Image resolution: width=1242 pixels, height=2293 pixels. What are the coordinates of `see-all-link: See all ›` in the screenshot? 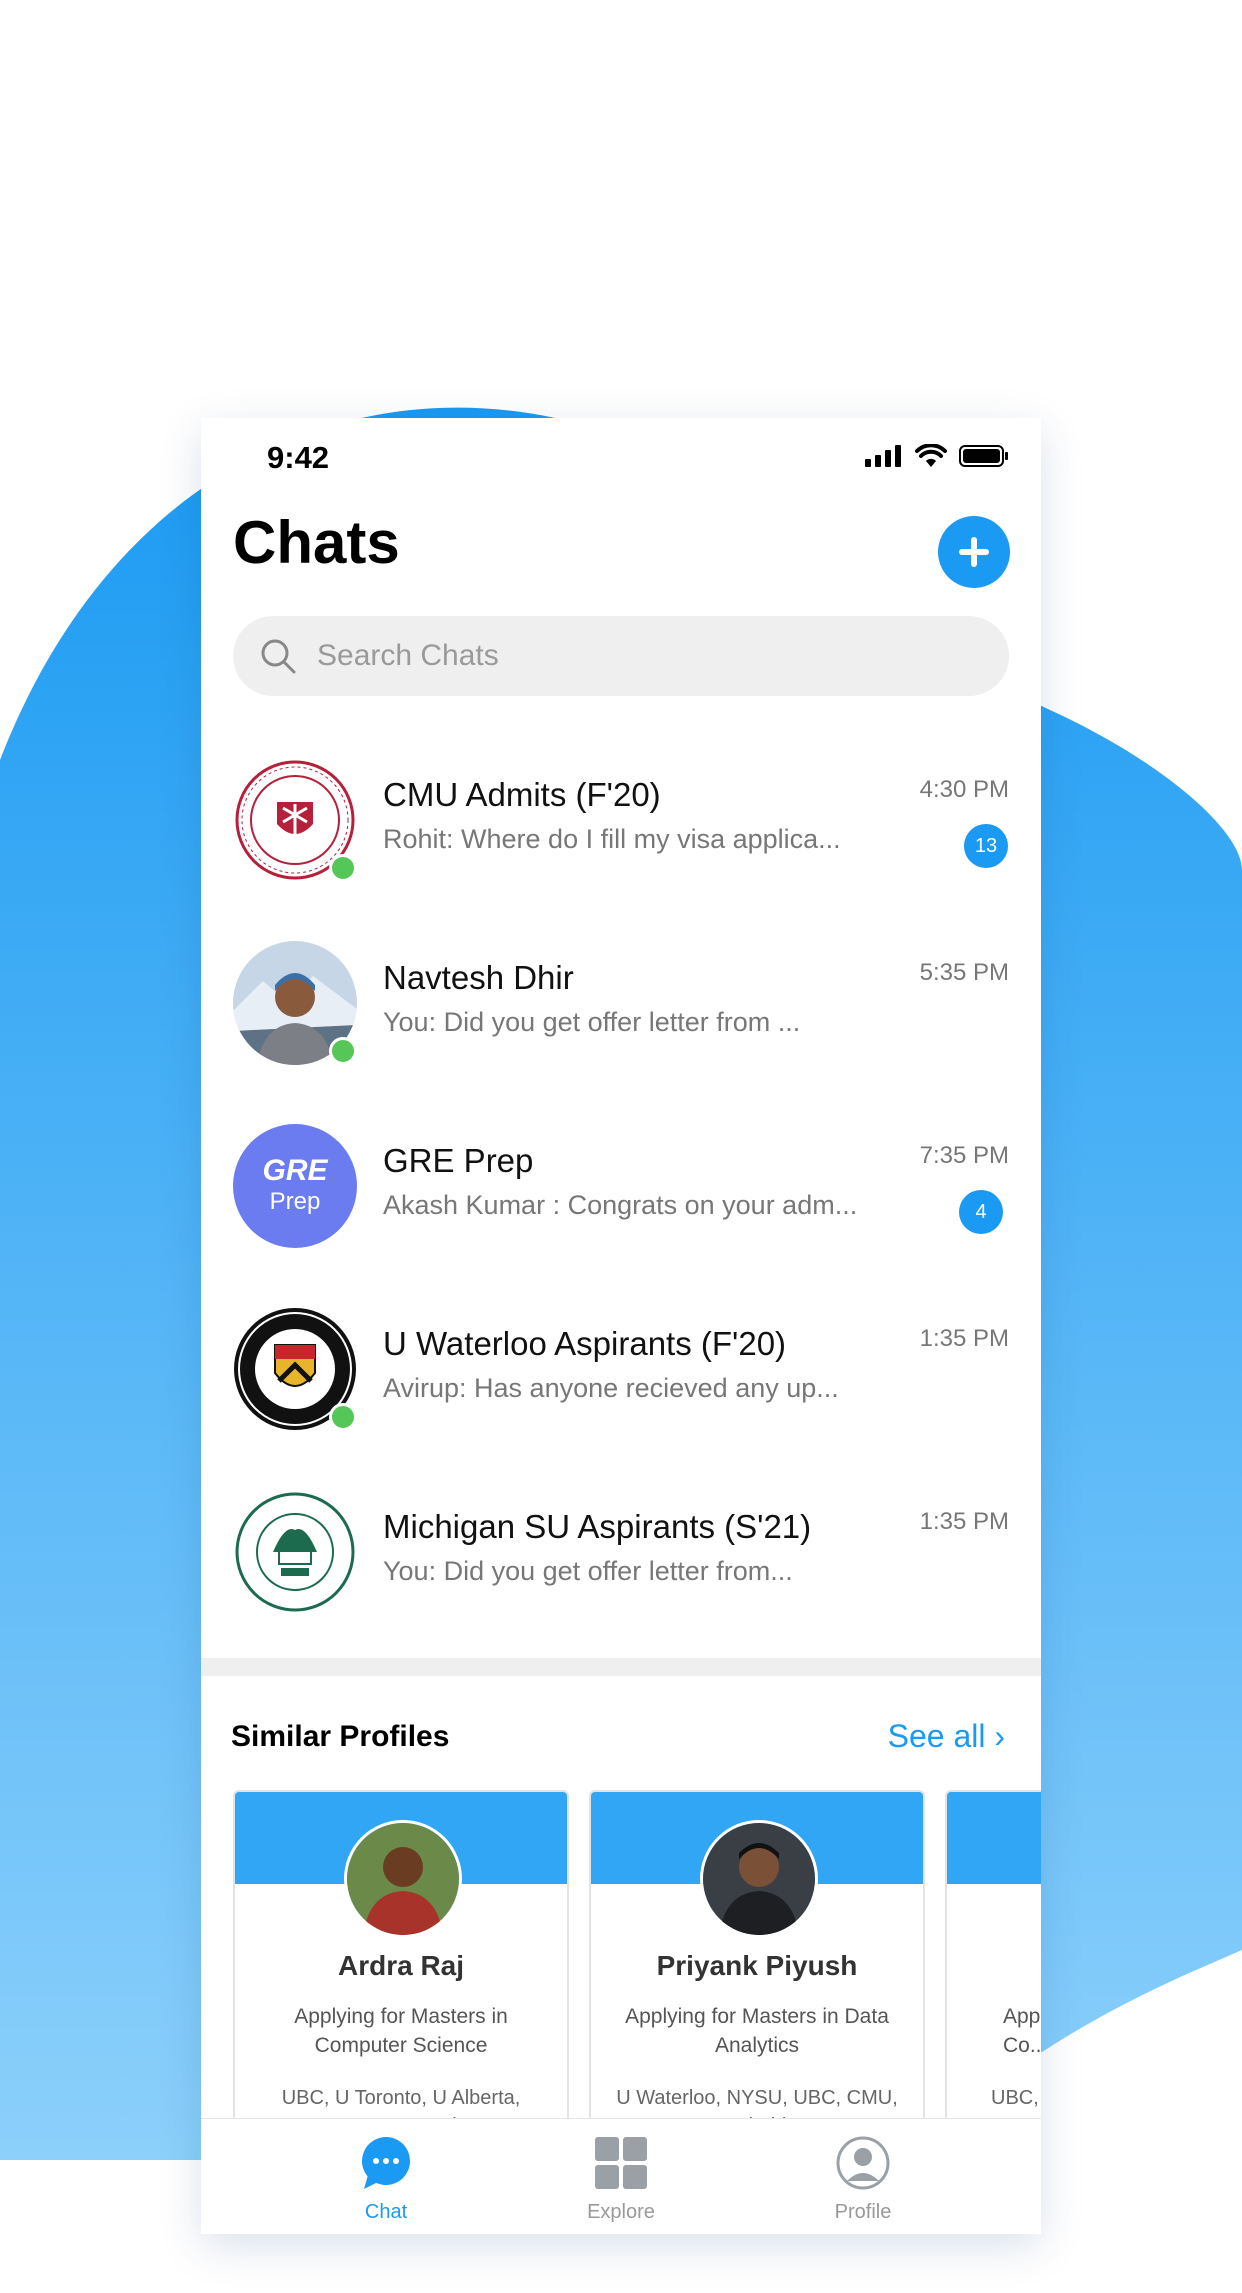 It's located at (946, 1736).